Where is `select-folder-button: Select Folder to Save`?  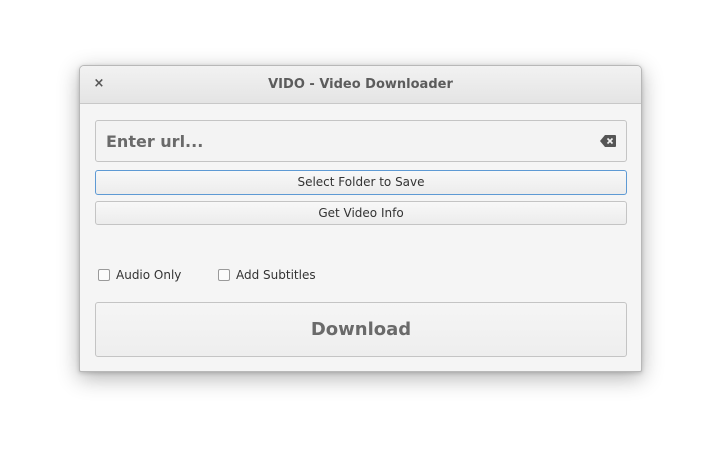
select-folder-button: Select Folder to Save is located at coordinates (361, 182).